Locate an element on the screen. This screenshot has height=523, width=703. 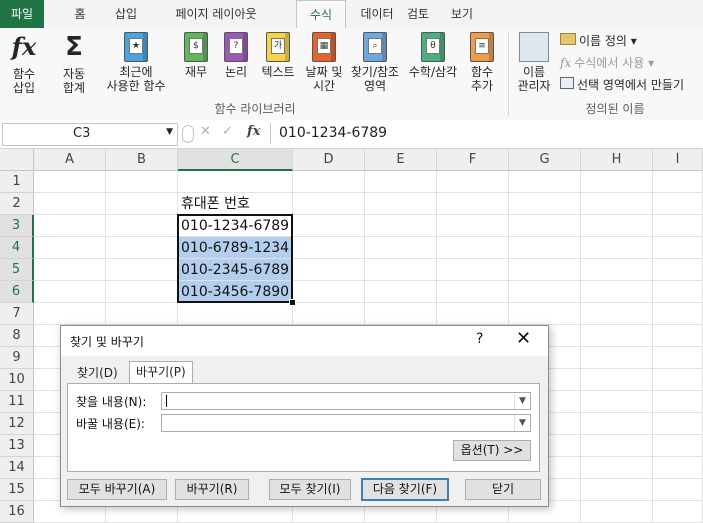
enter-icon: ✓ is located at coordinates (227, 131).